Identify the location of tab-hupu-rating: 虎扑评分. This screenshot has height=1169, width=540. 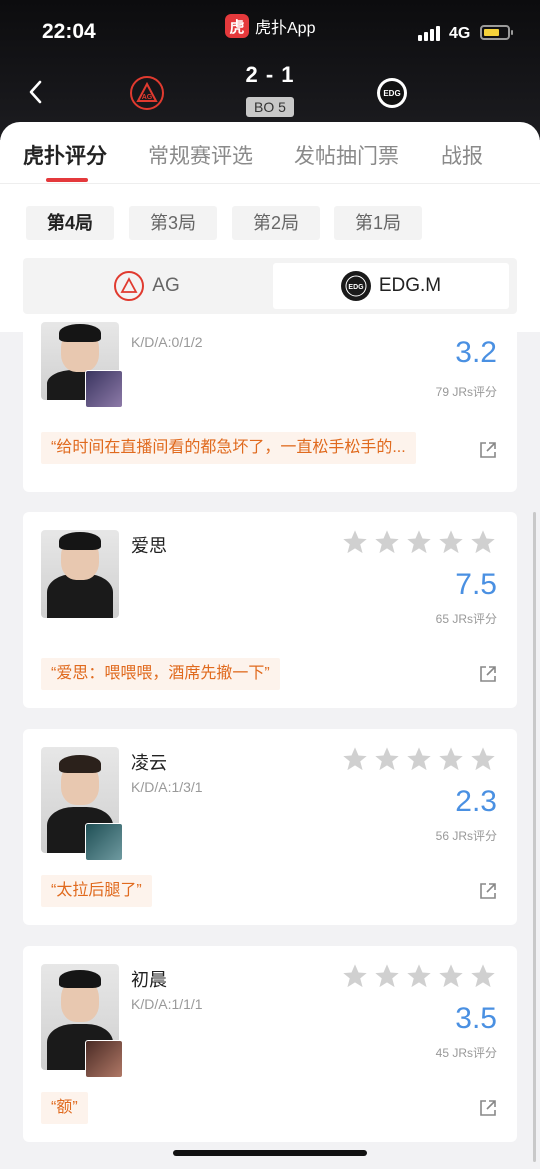
(65, 155).